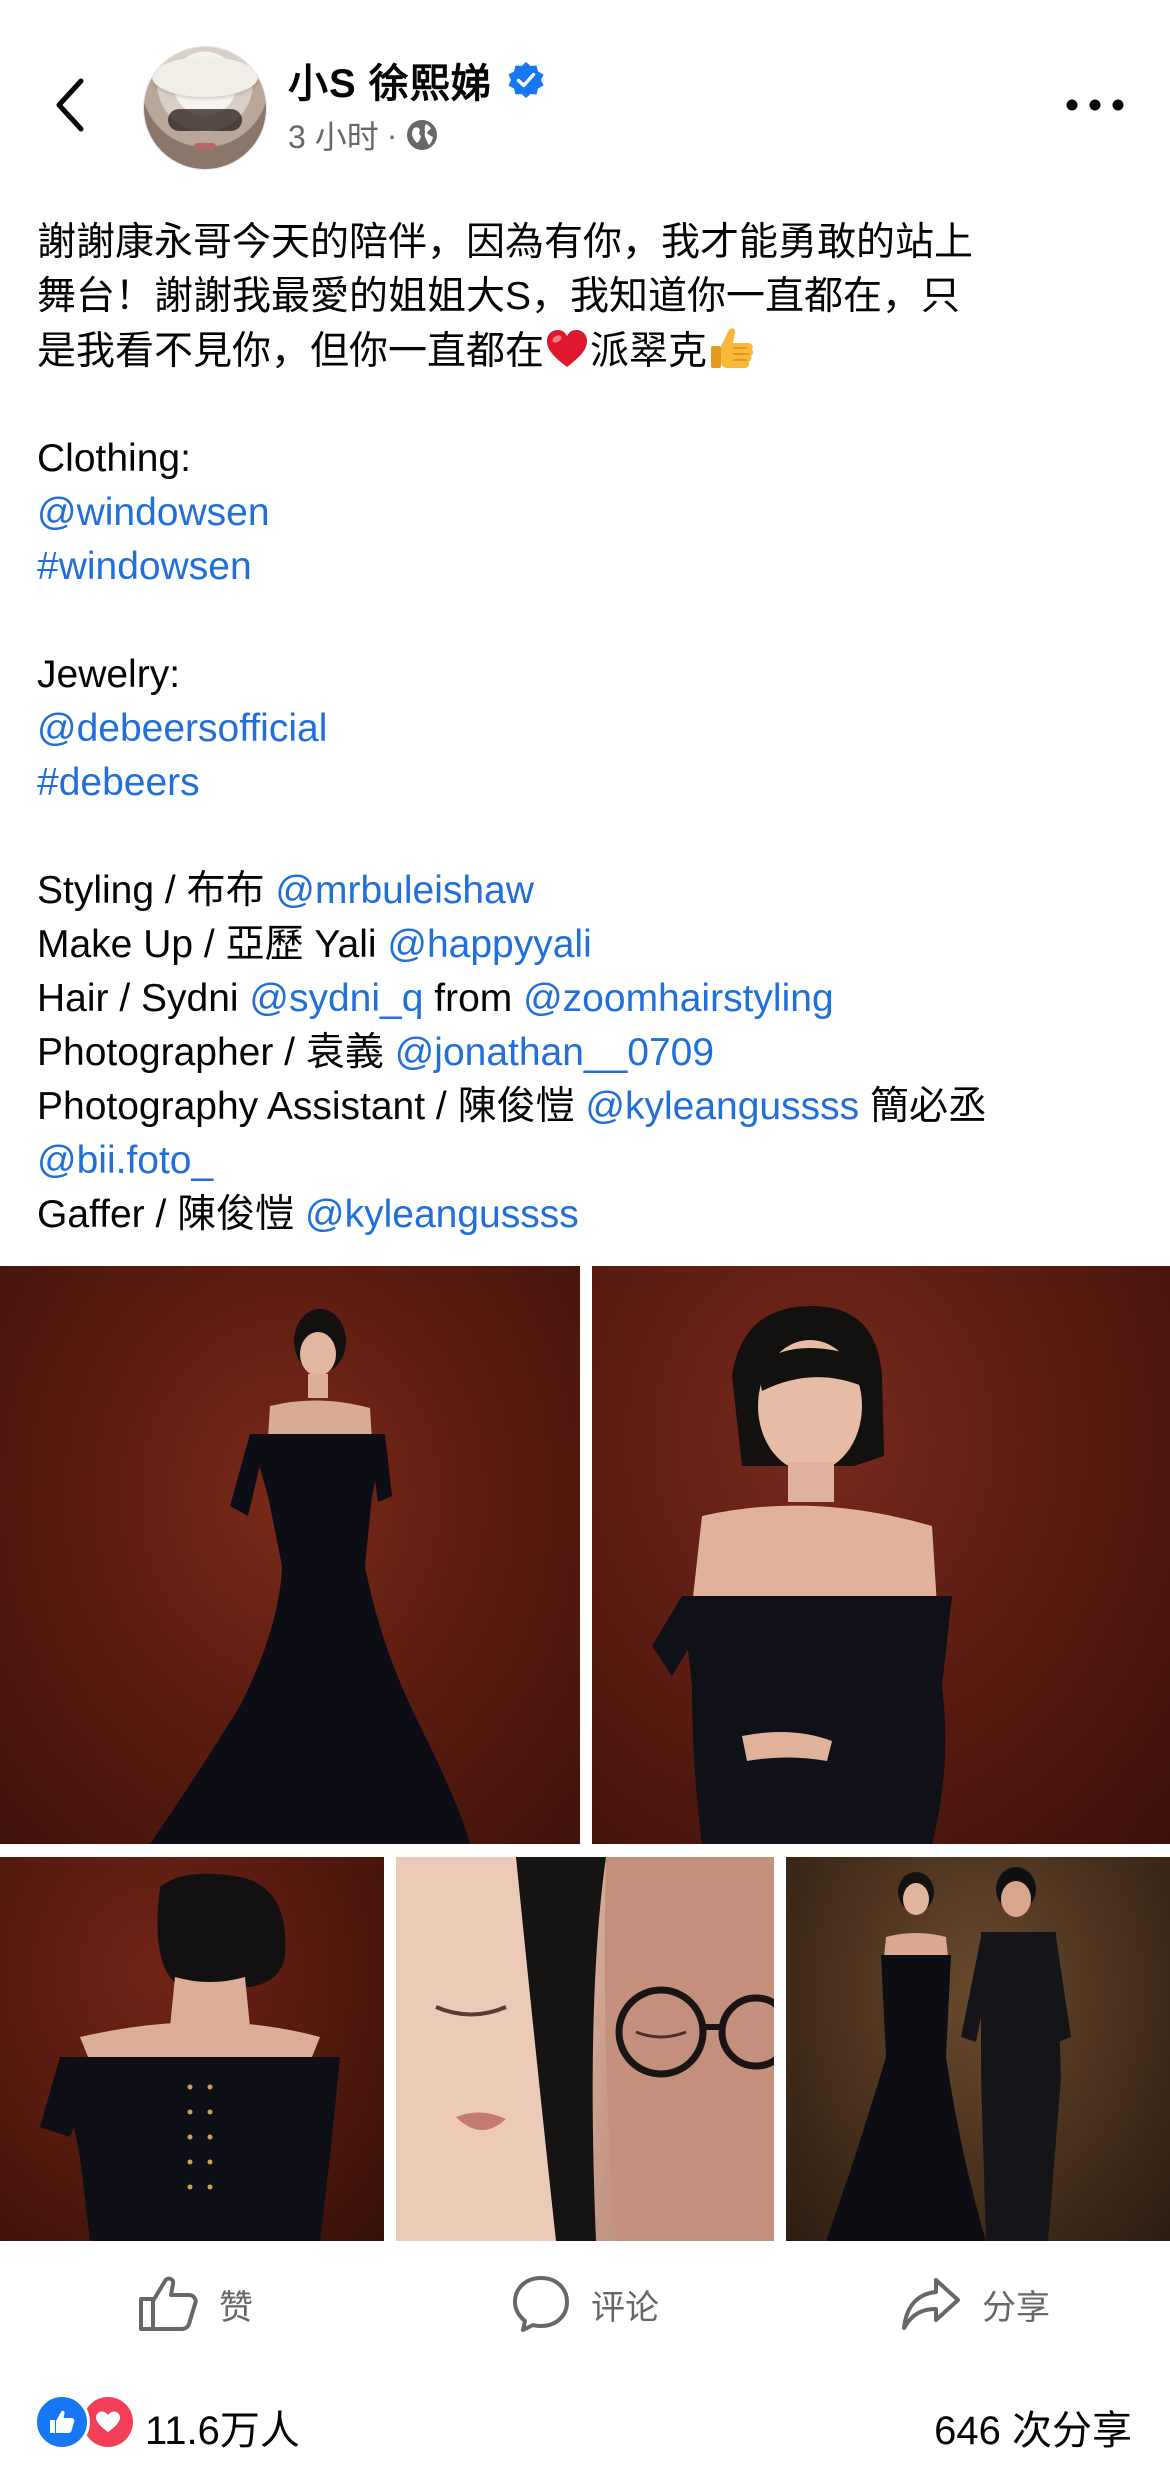 The image size is (1170, 2470). What do you see at coordinates (931, 2304) in the screenshot?
I see `share-arrow-icon` at bounding box center [931, 2304].